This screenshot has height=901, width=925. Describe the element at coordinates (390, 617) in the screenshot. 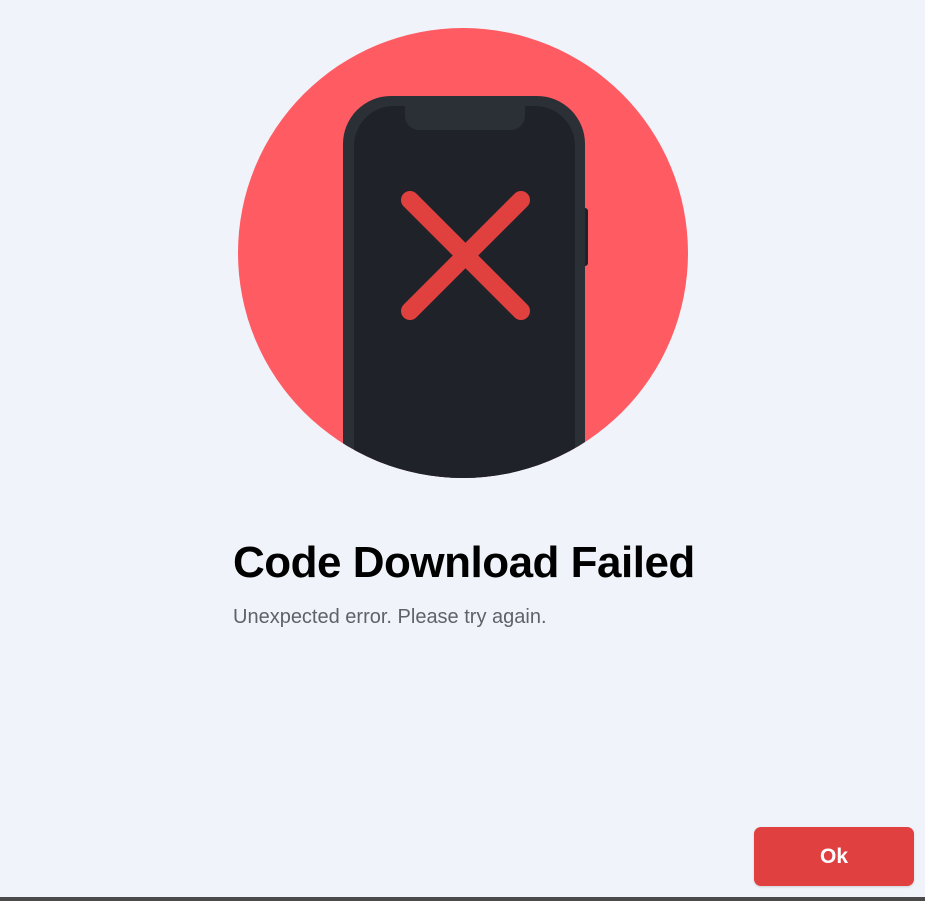

I see `dialog-message: Unexpected error. Please try again.` at that location.